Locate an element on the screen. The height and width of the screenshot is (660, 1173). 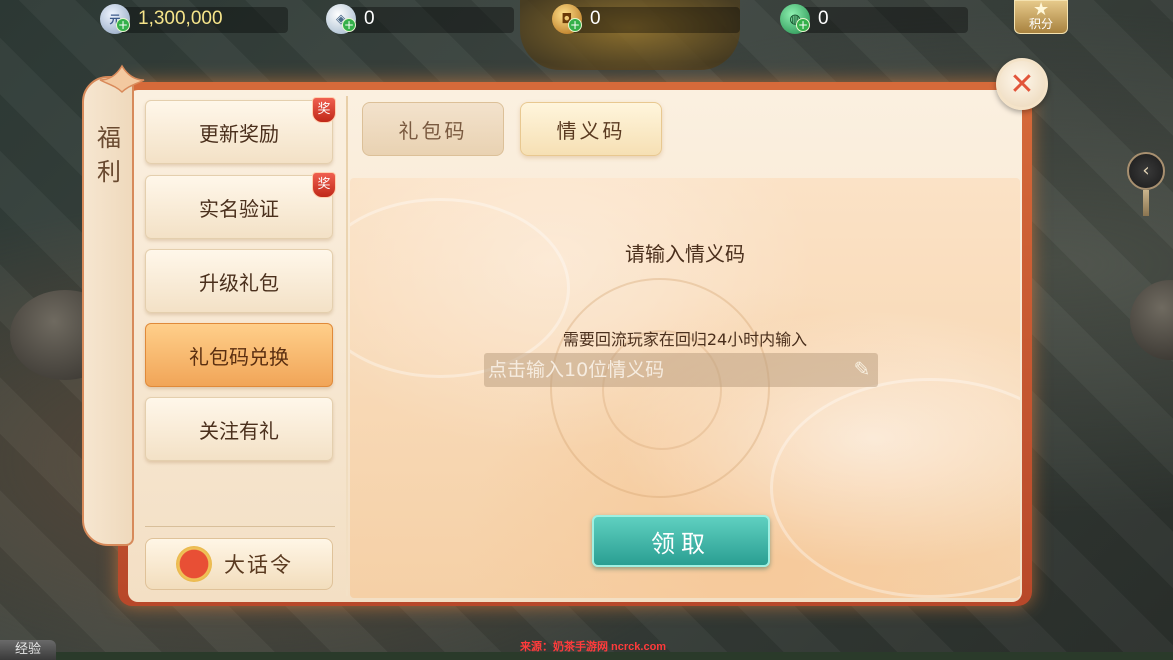
seal-icon is located at coordinates (194, 564).